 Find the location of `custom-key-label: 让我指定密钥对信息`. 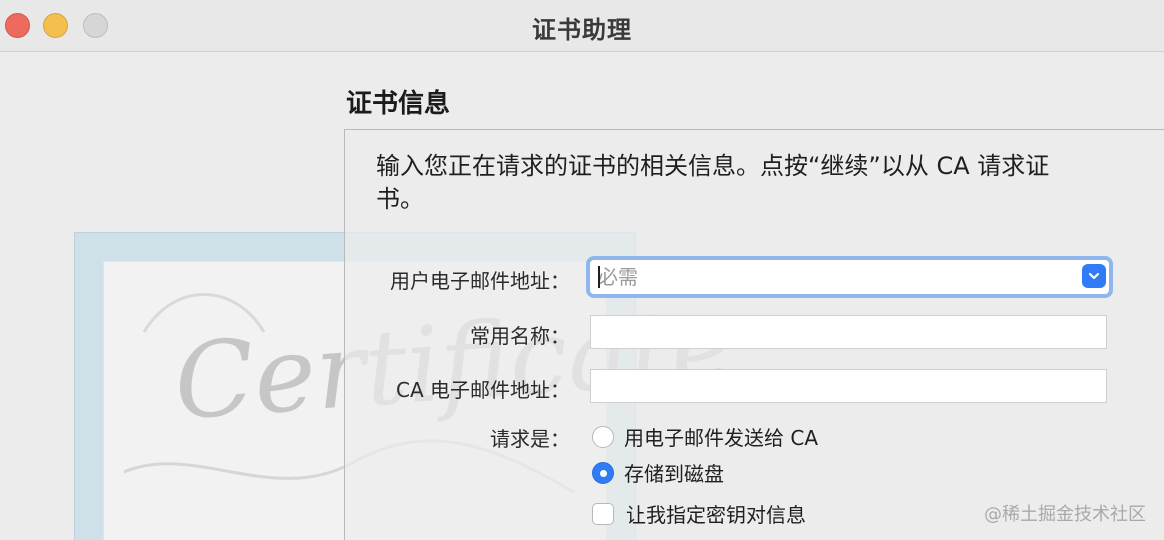

custom-key-label: 让我指定密钥对信息 is located at coordinates (716, 515).